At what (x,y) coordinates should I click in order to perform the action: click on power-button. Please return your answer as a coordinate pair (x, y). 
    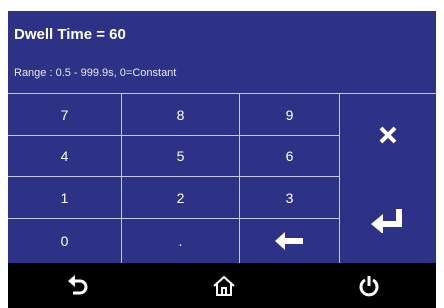
    Looking at the image, I should click on (369, 285).